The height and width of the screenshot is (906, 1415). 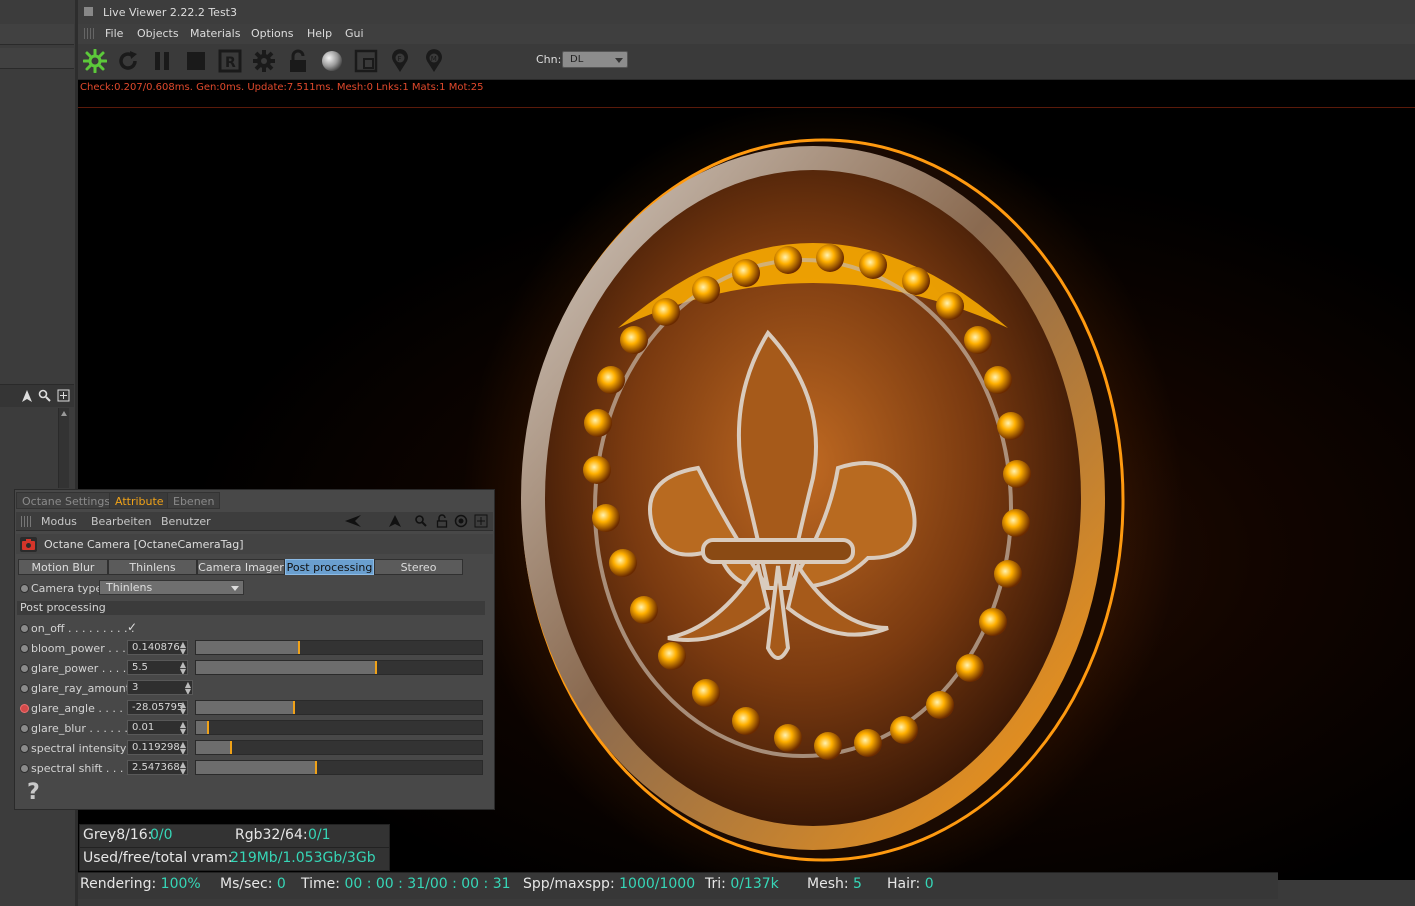 I want to click on glare-angle-slider, so click(x=339, y=707).